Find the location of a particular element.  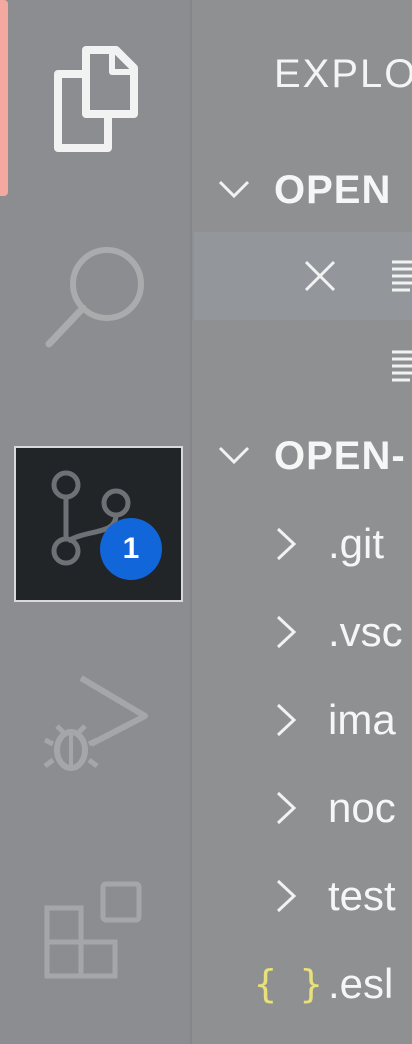

tree-item-folder: ima is located at coordinates (303, 720).